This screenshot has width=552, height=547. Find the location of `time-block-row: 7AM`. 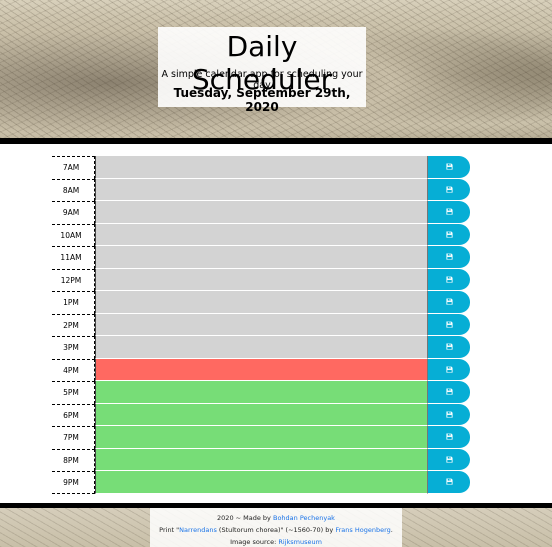

time-block-row: 7AM is located at coordinates (261, 167).